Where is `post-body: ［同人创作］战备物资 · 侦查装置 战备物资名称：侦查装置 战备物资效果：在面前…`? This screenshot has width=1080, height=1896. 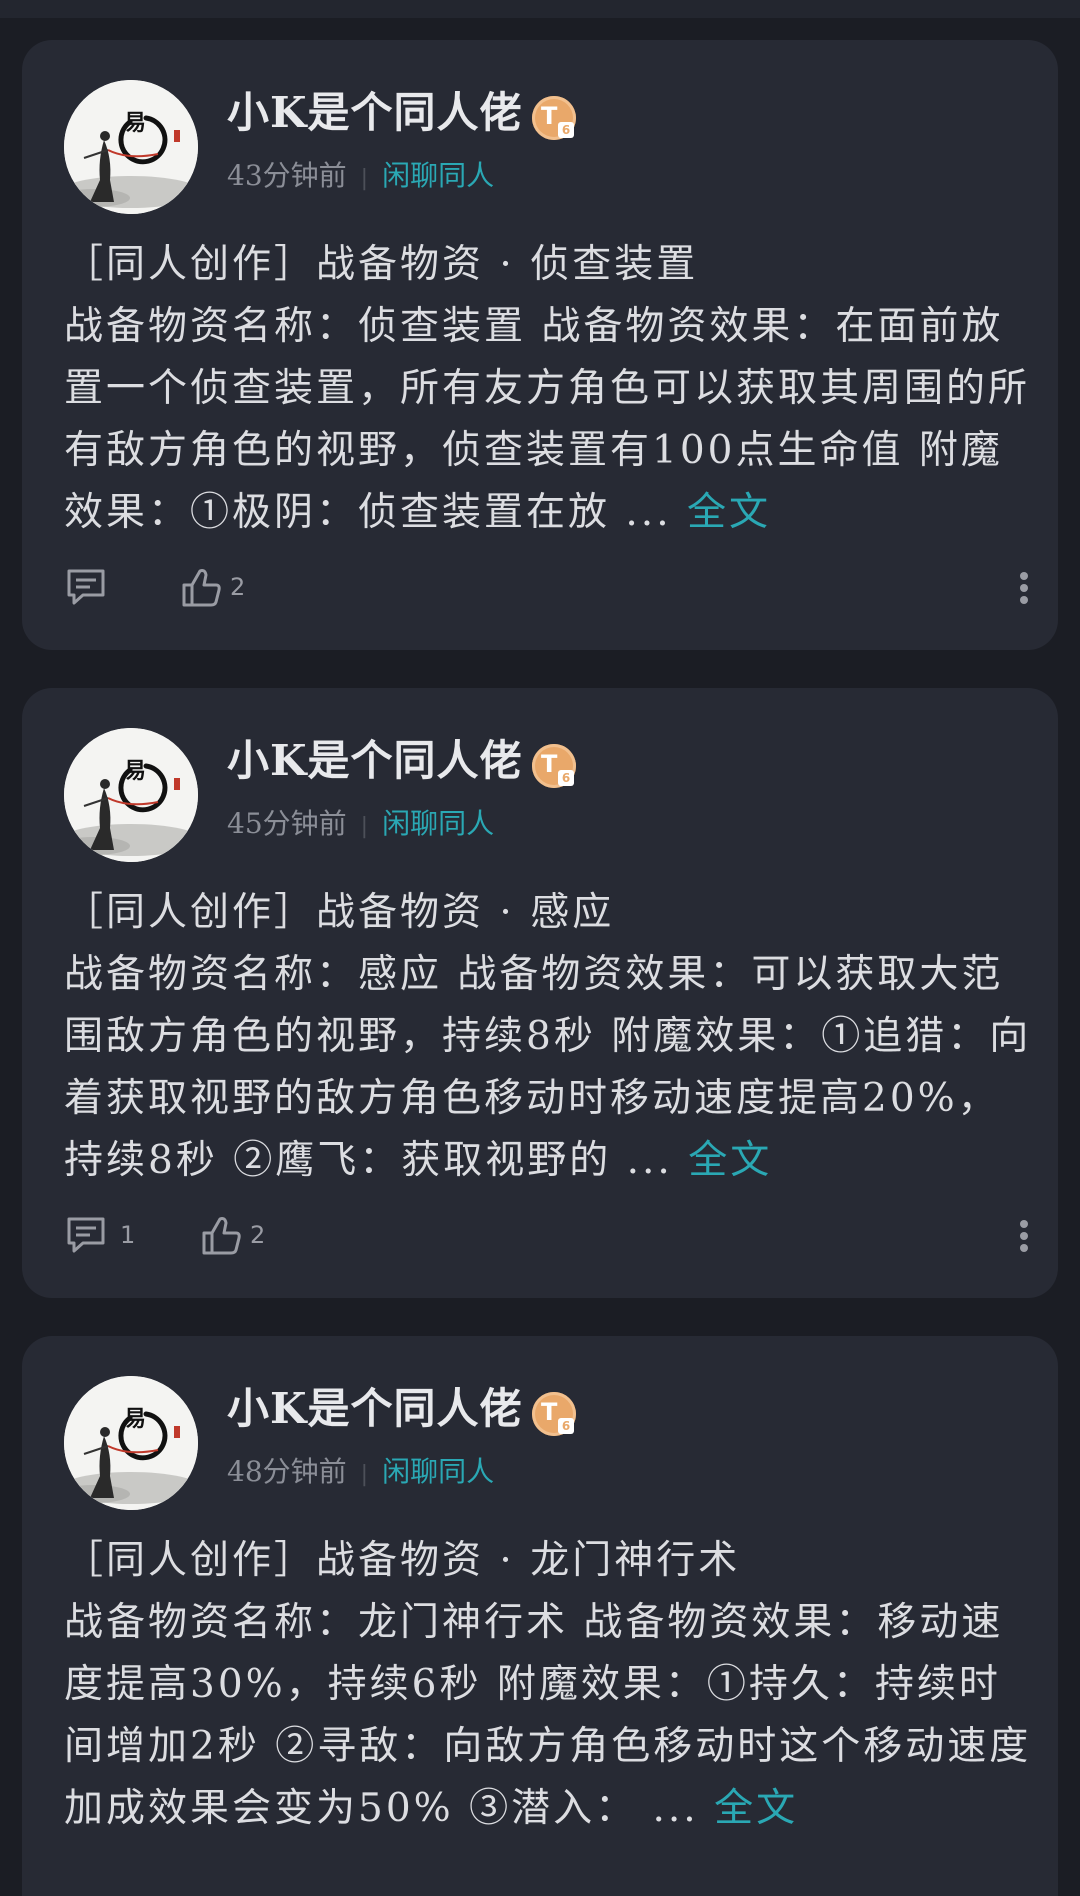
post-body: ［同人创作］战备物资 · 侦查装置 战备物资名称：侦查装置 战备物资效果：在面前… is located at coordinates (549, 389).